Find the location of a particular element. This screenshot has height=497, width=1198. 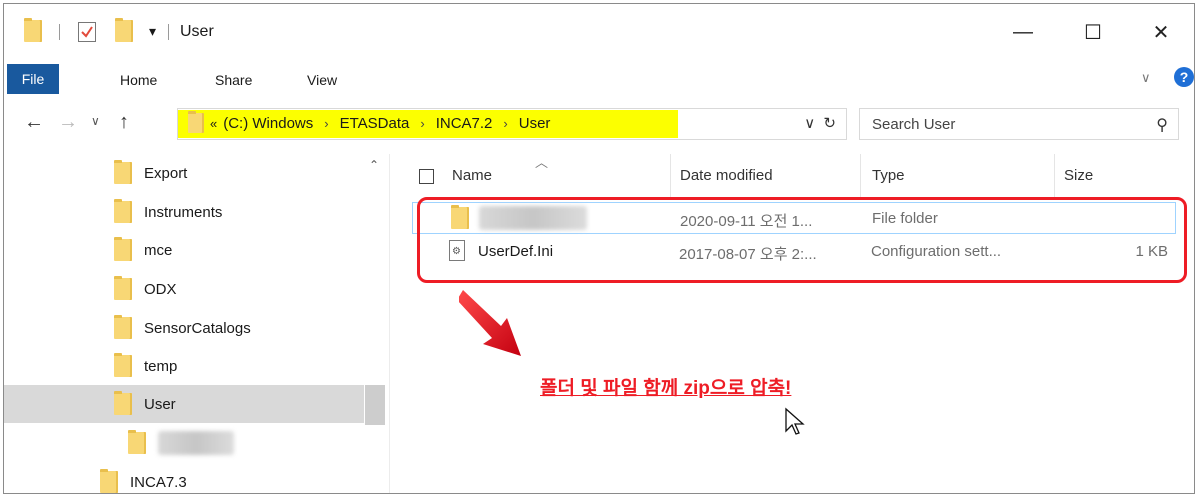

recent-locations-icon: ∨ is located at coordinates (95, 121).